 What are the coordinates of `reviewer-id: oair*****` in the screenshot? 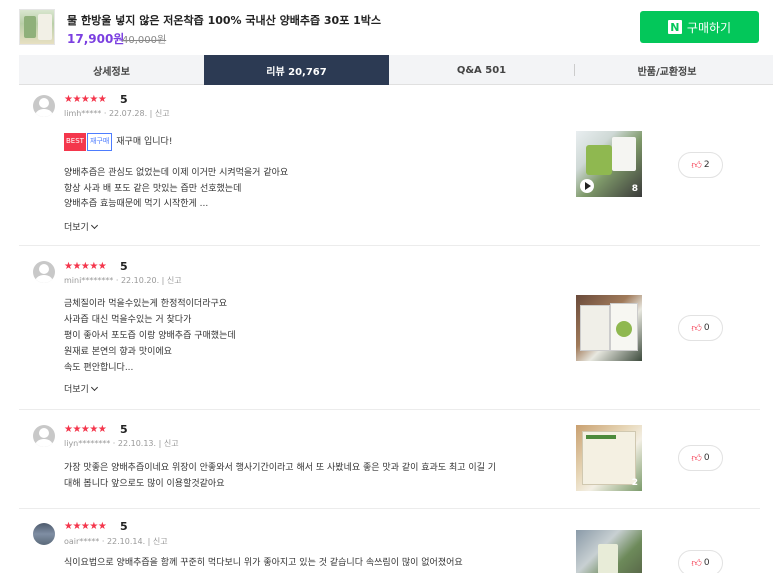 It's located at (82, 541).